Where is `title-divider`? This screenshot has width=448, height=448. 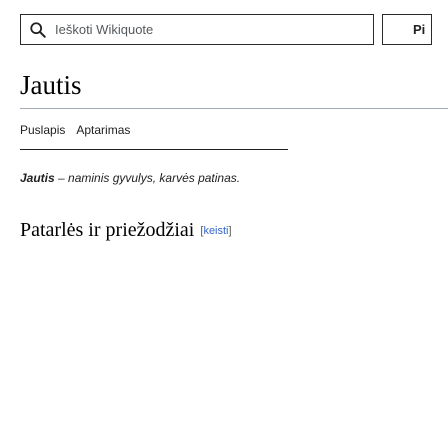 title-divider is located at coordinates (234, 108).